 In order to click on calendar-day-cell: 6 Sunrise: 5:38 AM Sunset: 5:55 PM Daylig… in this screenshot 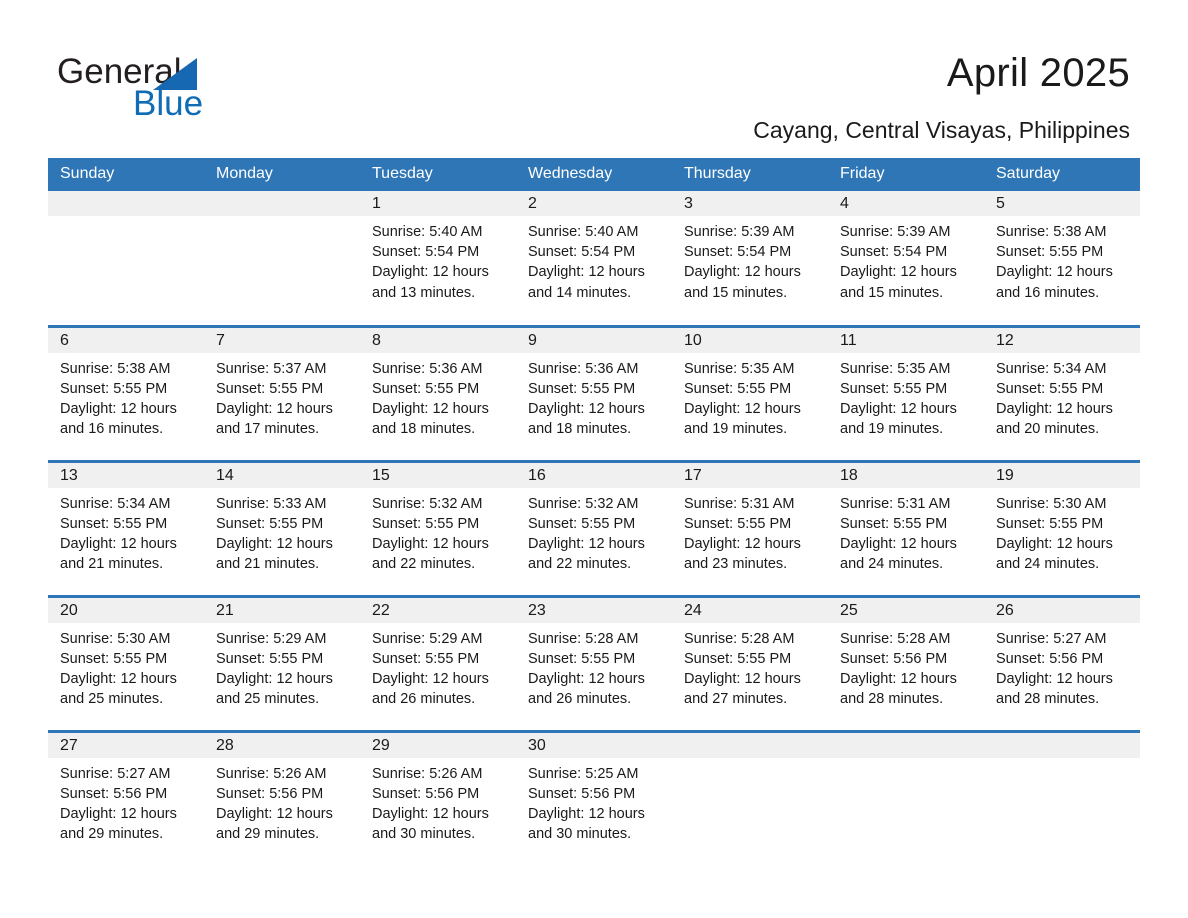, I will do `click(126, 392)`.